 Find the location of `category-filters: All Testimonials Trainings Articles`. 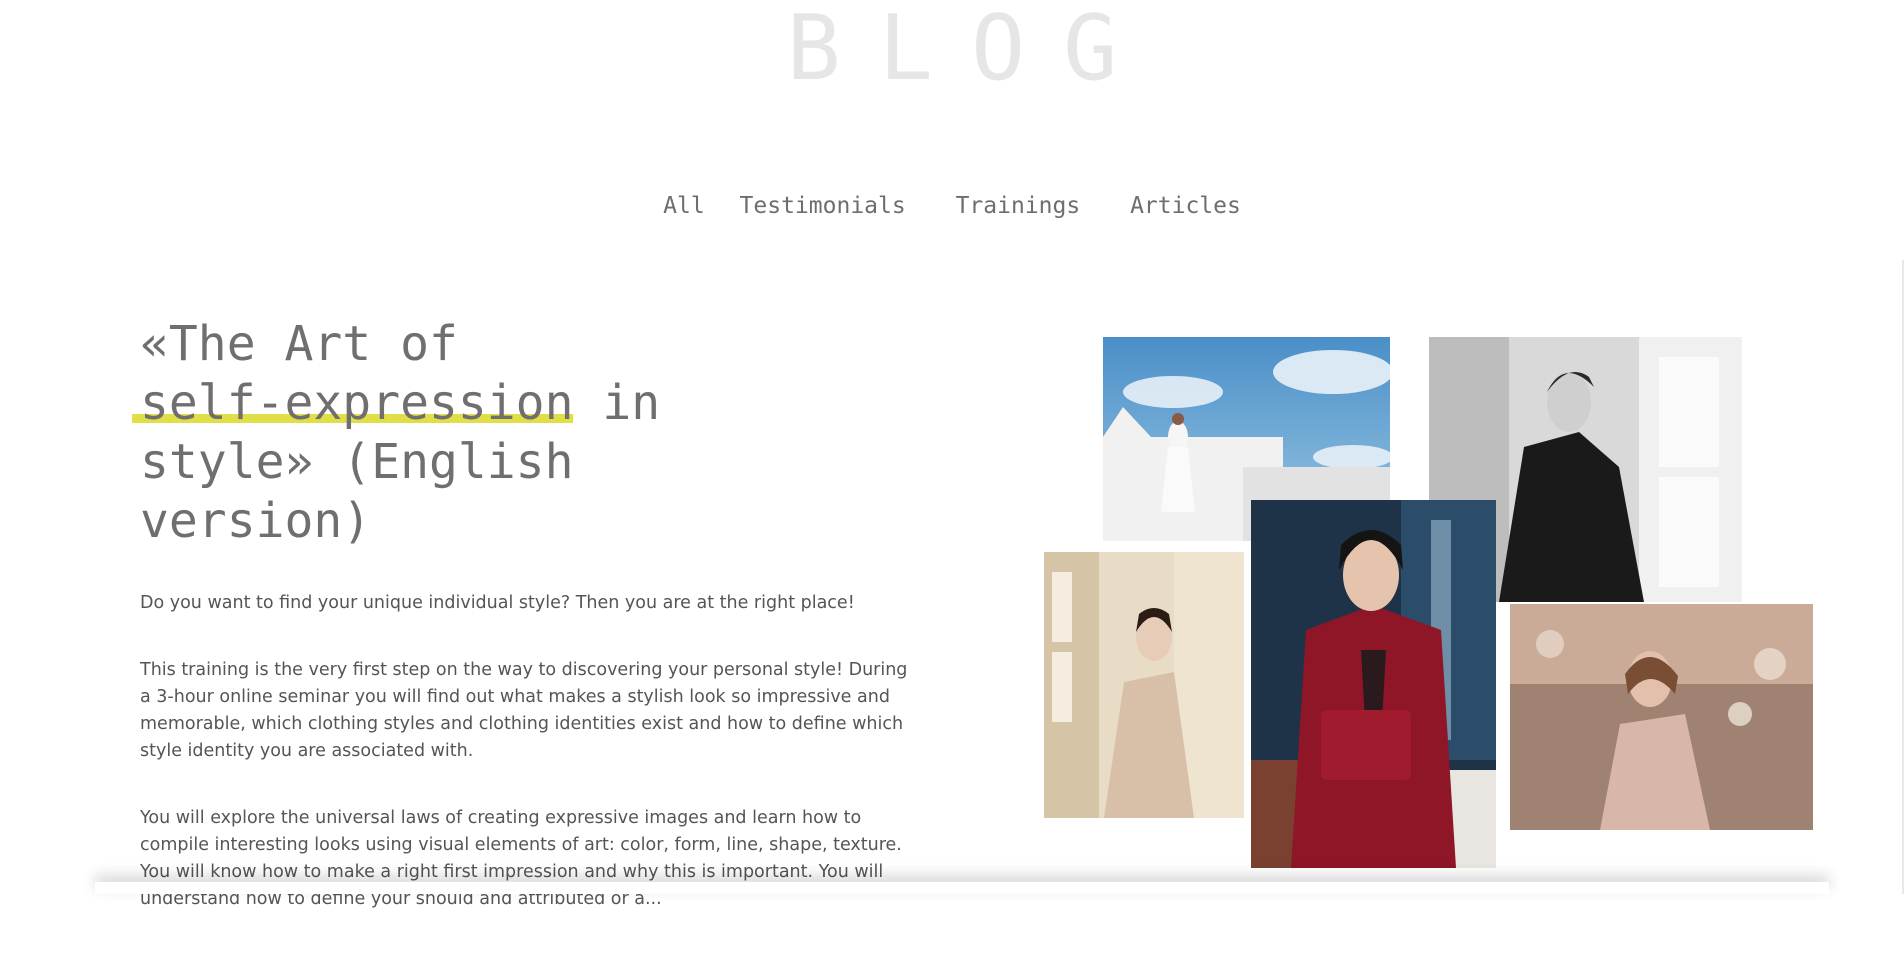

category-filters: All Testimonials Trainings Articles is located at coordinates (952, 206).